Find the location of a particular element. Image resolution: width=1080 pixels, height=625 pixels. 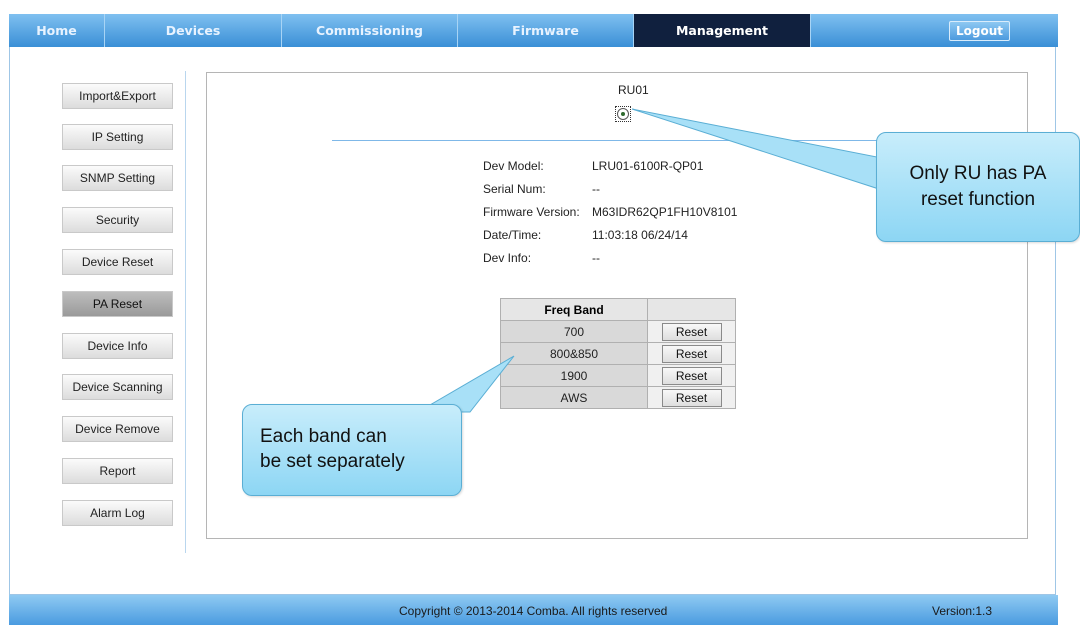

ru-callout-pointer is located at coordinates (757, 149).